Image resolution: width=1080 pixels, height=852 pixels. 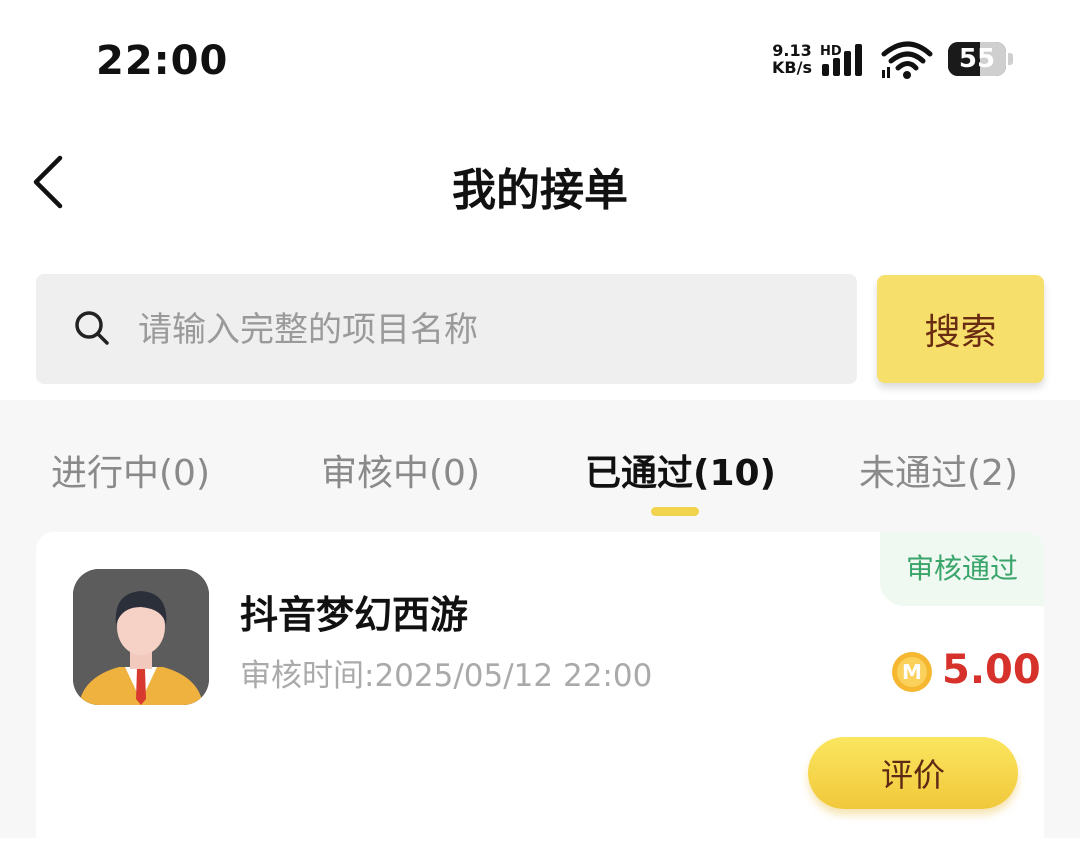 What do you see at coordinates (675, 511) in the screenshot?
I see `active-tab-indicator` at bounding box center [675, 511].